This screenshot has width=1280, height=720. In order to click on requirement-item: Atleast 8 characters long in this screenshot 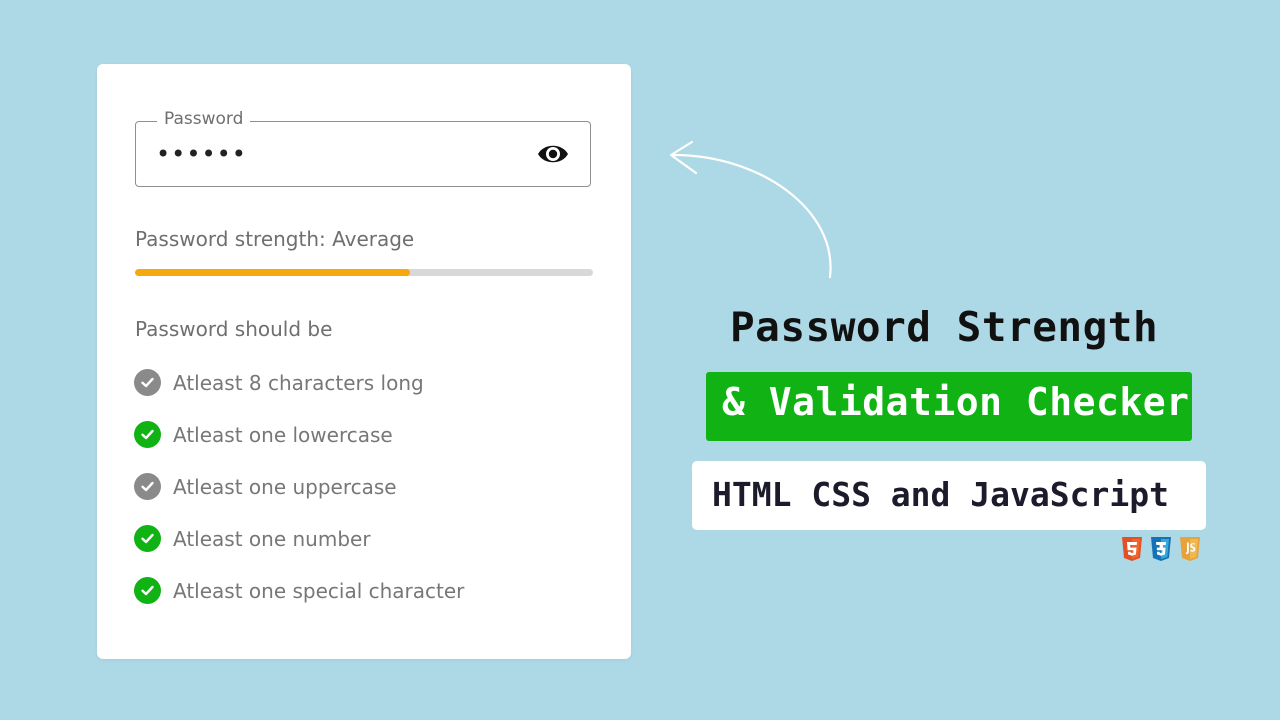, I will do `click(299, 394)`.